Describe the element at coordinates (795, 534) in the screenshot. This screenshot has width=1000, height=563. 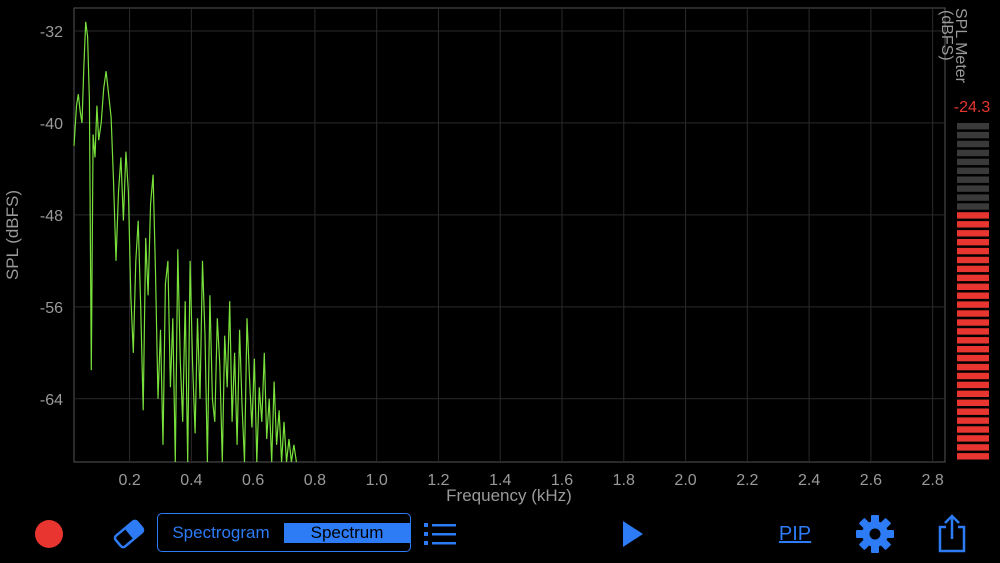
I see `pip-button: PIP` at that location.